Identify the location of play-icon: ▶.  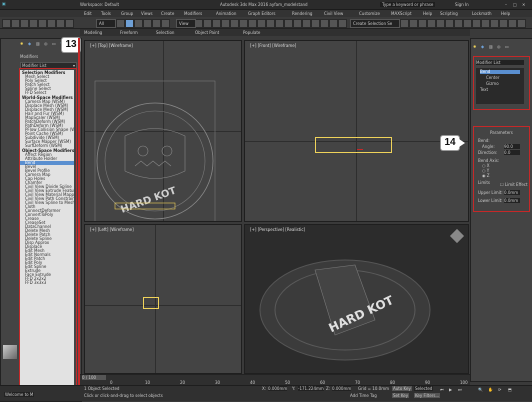
(450, 389).